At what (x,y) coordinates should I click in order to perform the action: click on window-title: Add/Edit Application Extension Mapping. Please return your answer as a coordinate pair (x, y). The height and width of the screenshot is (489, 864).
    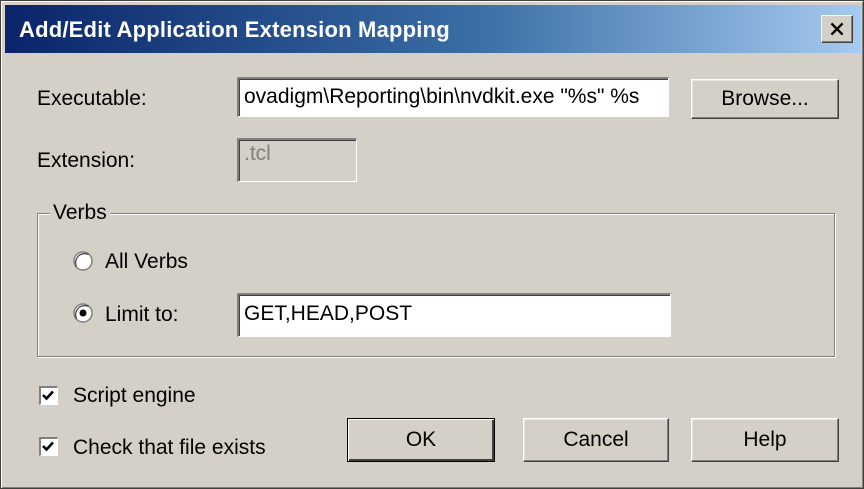
    Looking at the image, I should click on (234, 29).